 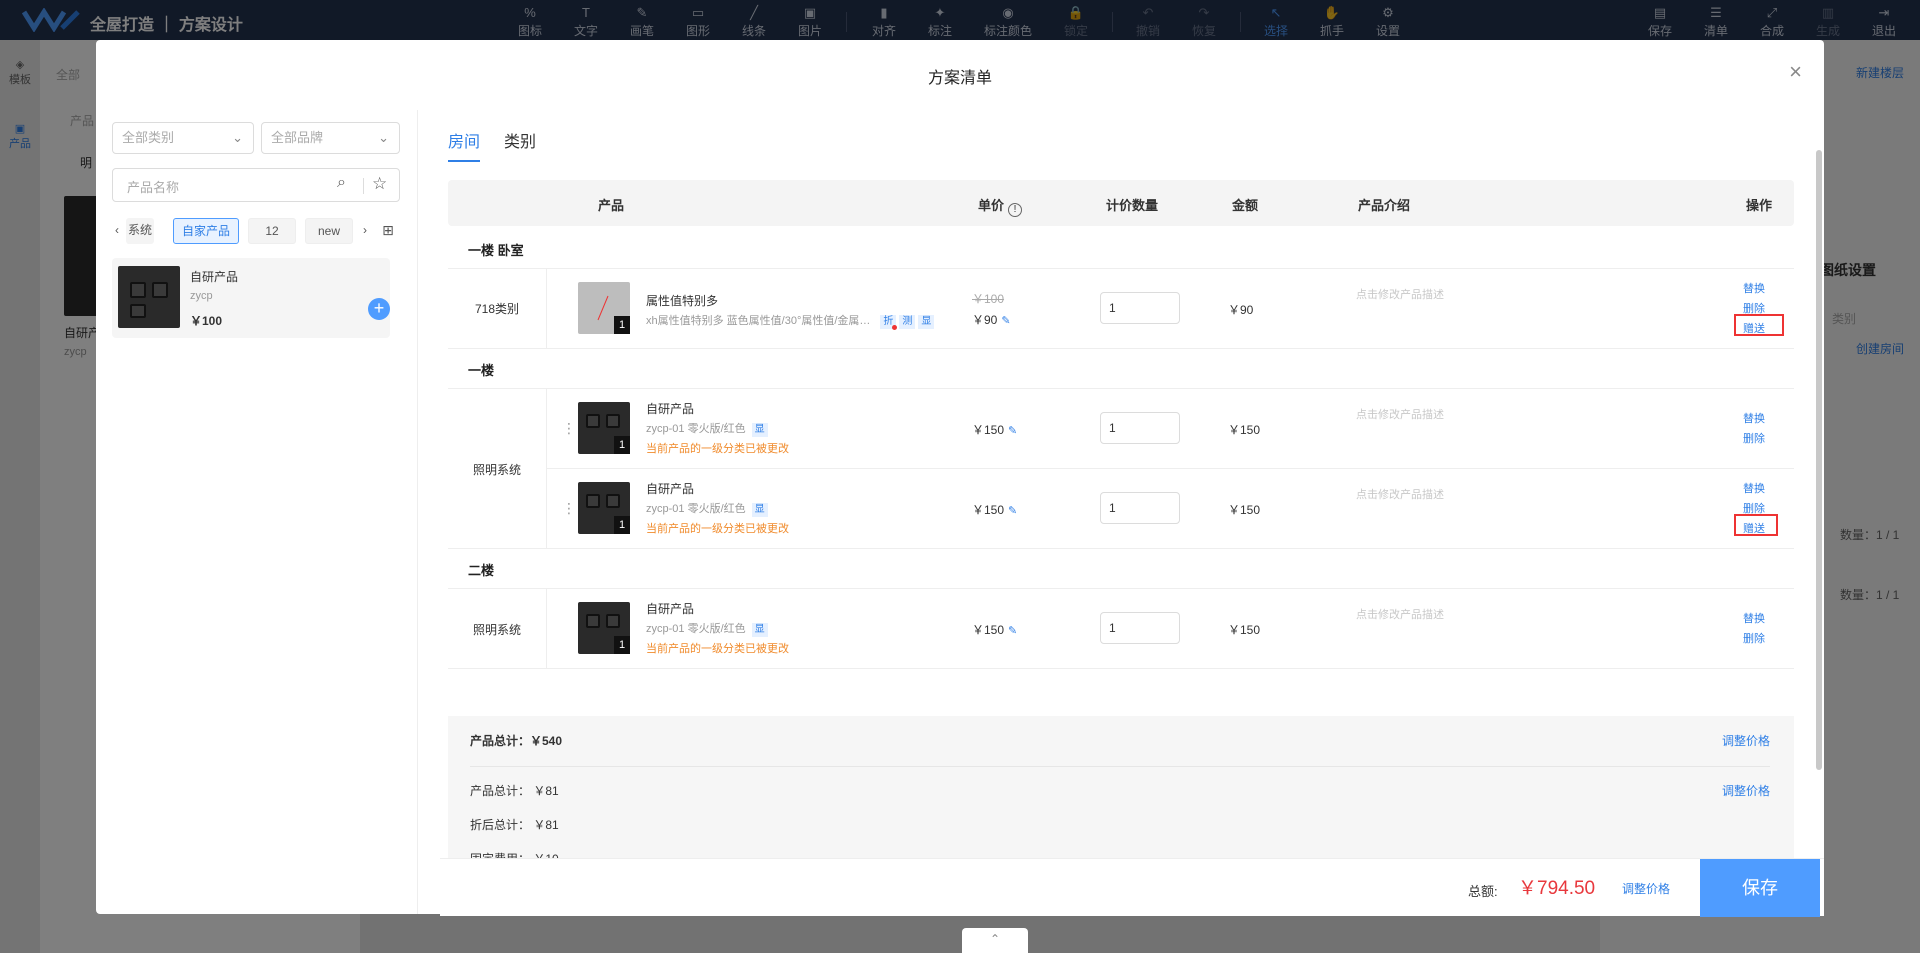 What do you see at coordinates (1756, 525) in the screenshot?
I see `highlight-box` at bounding box center [1756, 525].